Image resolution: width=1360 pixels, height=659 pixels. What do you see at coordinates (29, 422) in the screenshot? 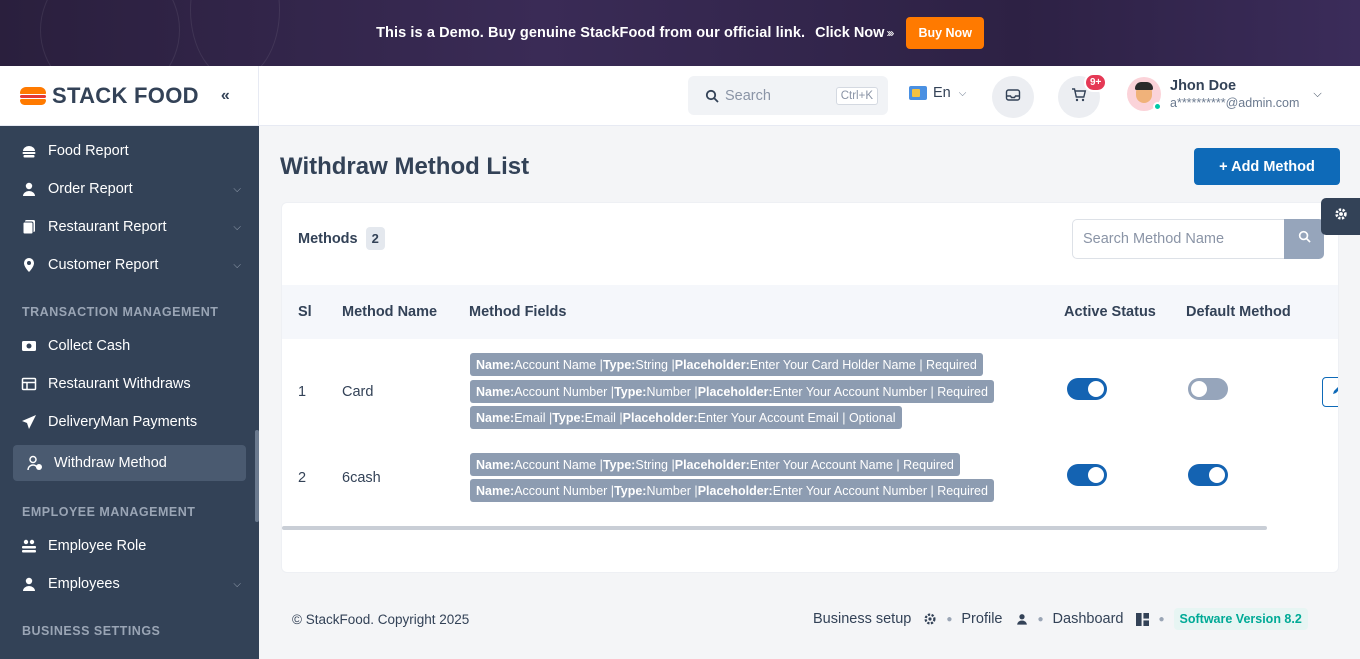
I see `send-icon` at bounding box center [29, 422].